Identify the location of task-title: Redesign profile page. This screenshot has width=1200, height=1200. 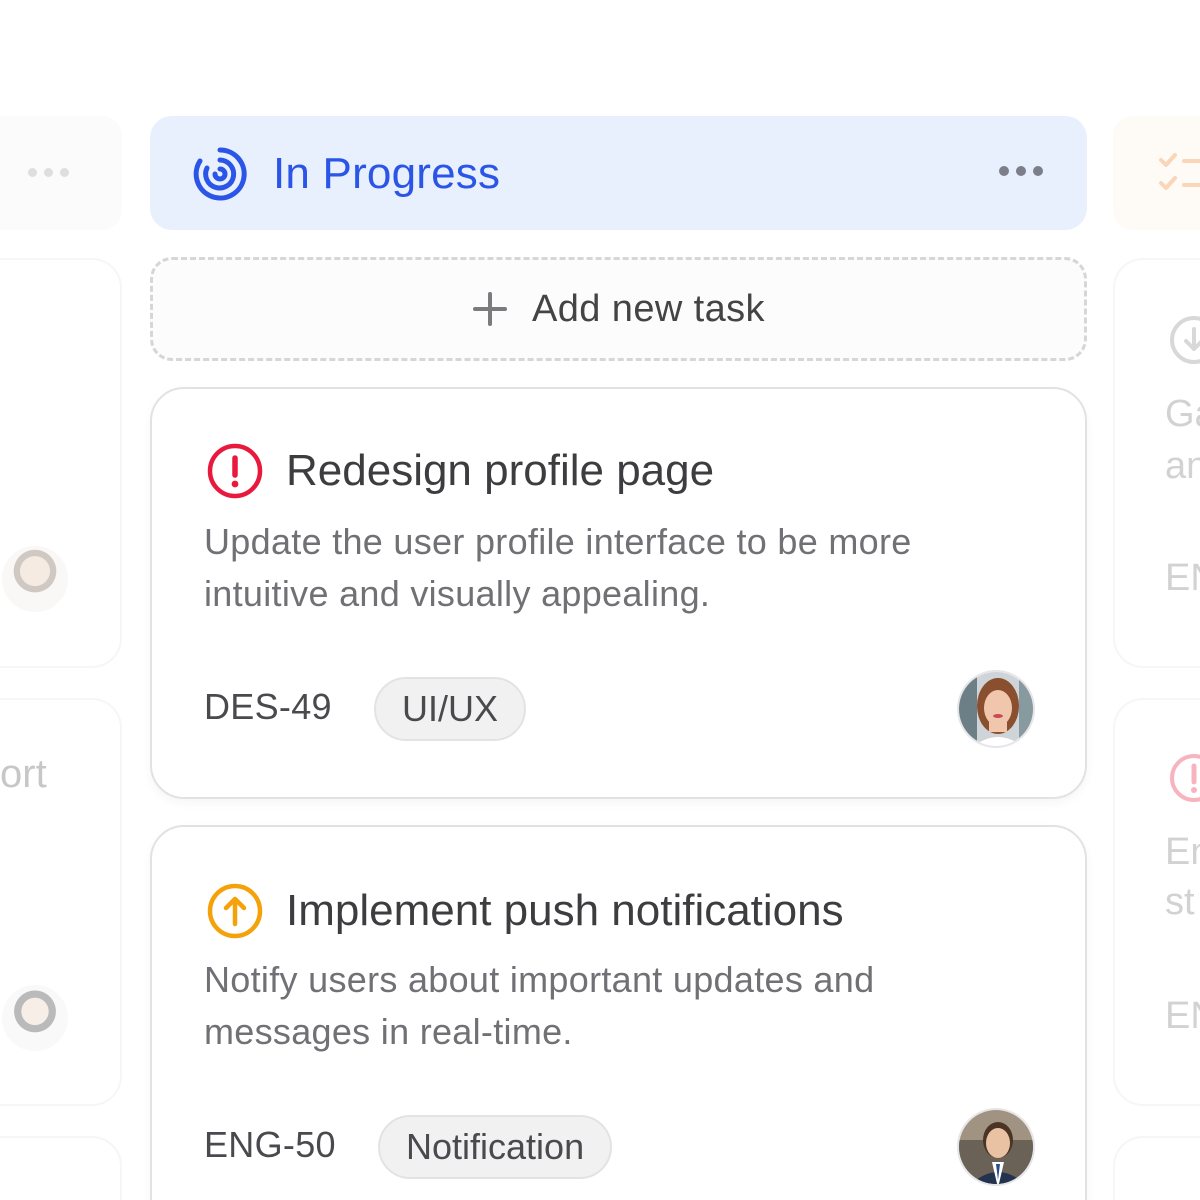
(500, 470).